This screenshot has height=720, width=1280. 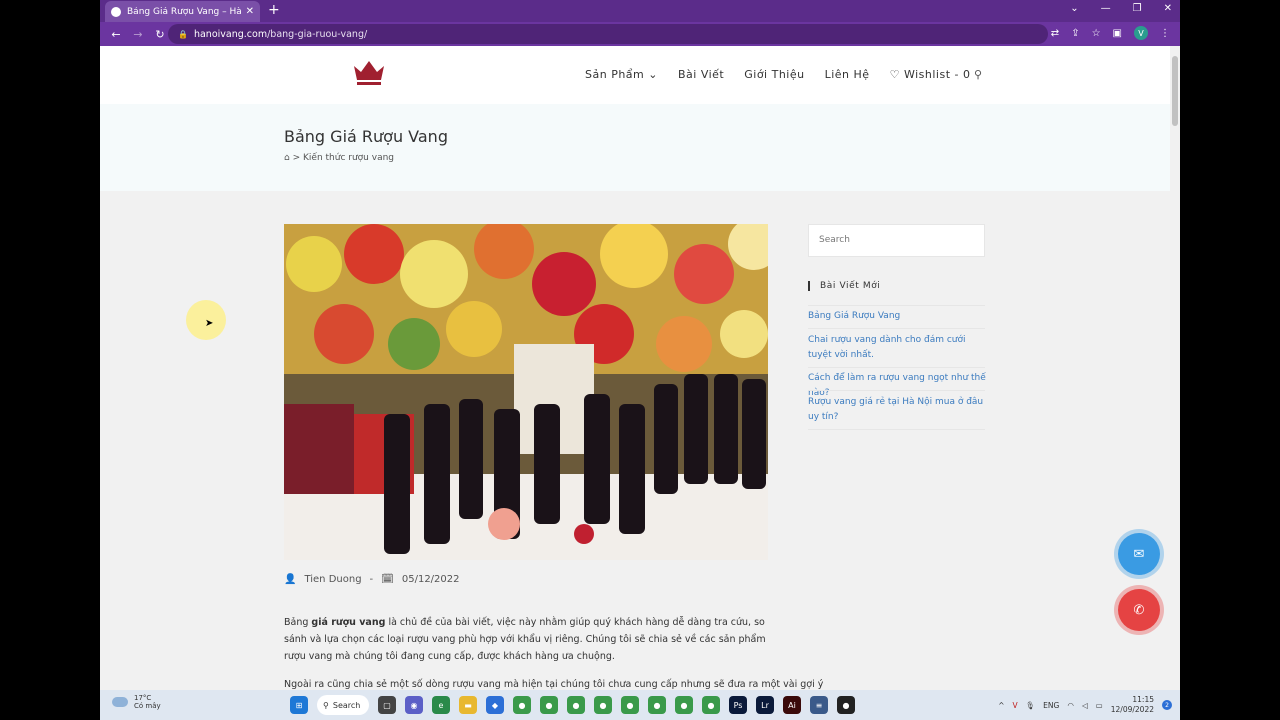 What do you see at coordinates (366, 136) in the screenshot?
I see `page-title: Bảng Giá Rượu Vang` at bounding box center [366, 136].